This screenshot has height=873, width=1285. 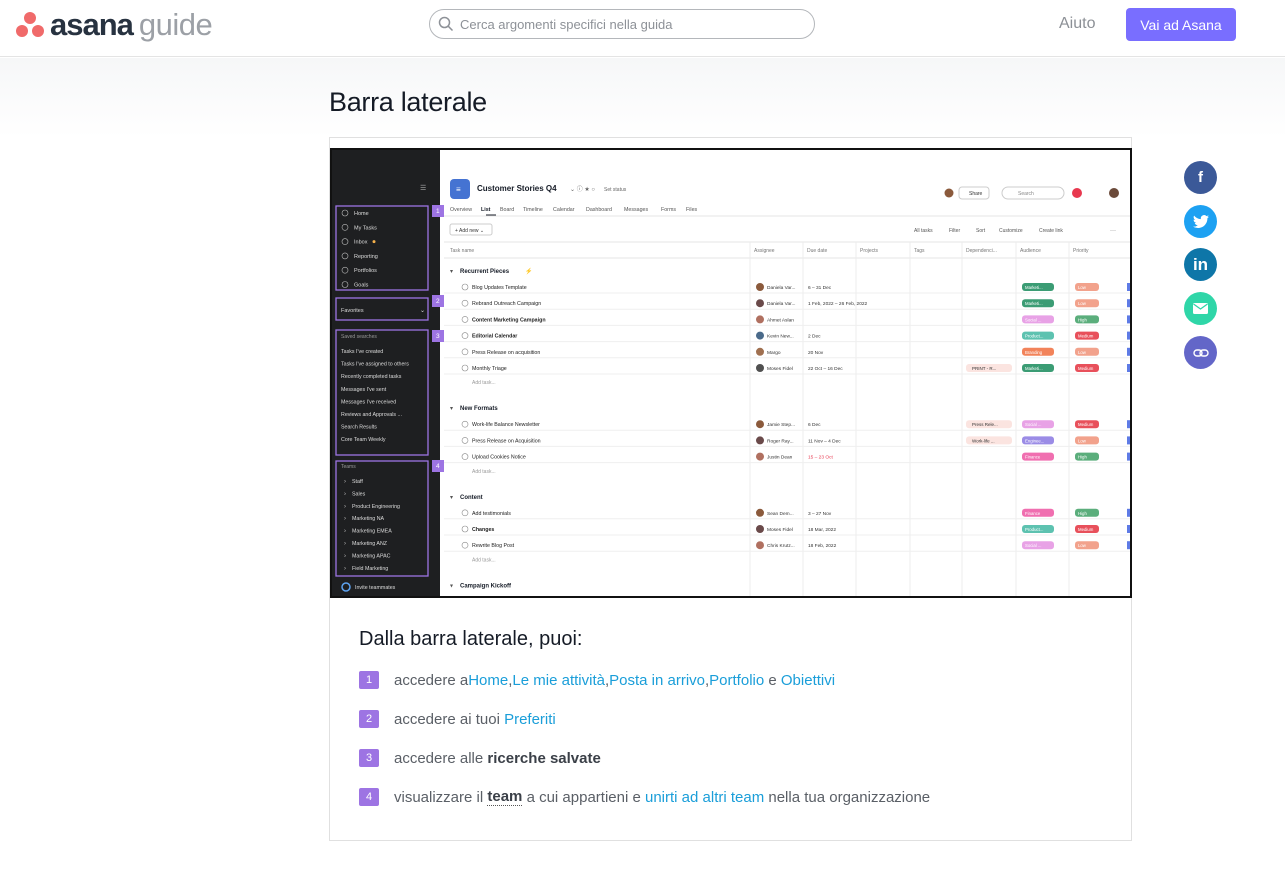 What do you see at coordinates (431, 680) in the screenshot?
I see `item-text: accedere a` at bounding box center [431, 680].